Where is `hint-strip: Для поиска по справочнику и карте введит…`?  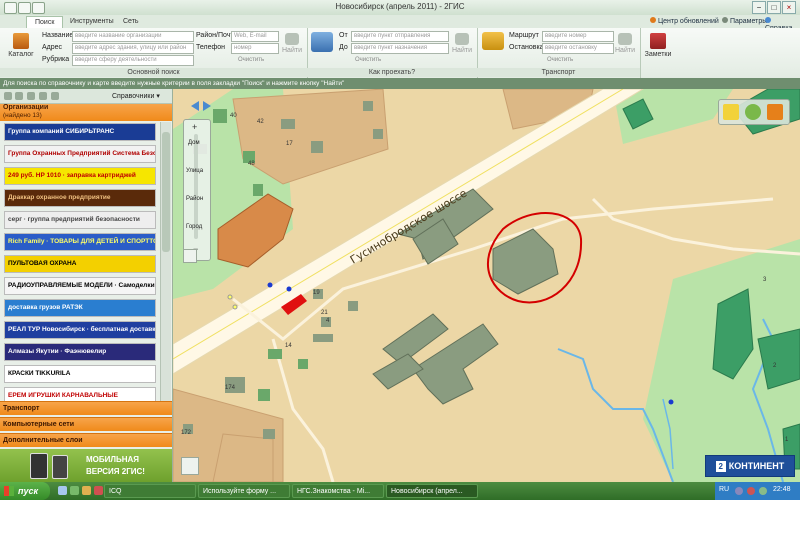
hint-strip: Для поиска по справочнику и карте введит… is located at coordinates (400, 83).